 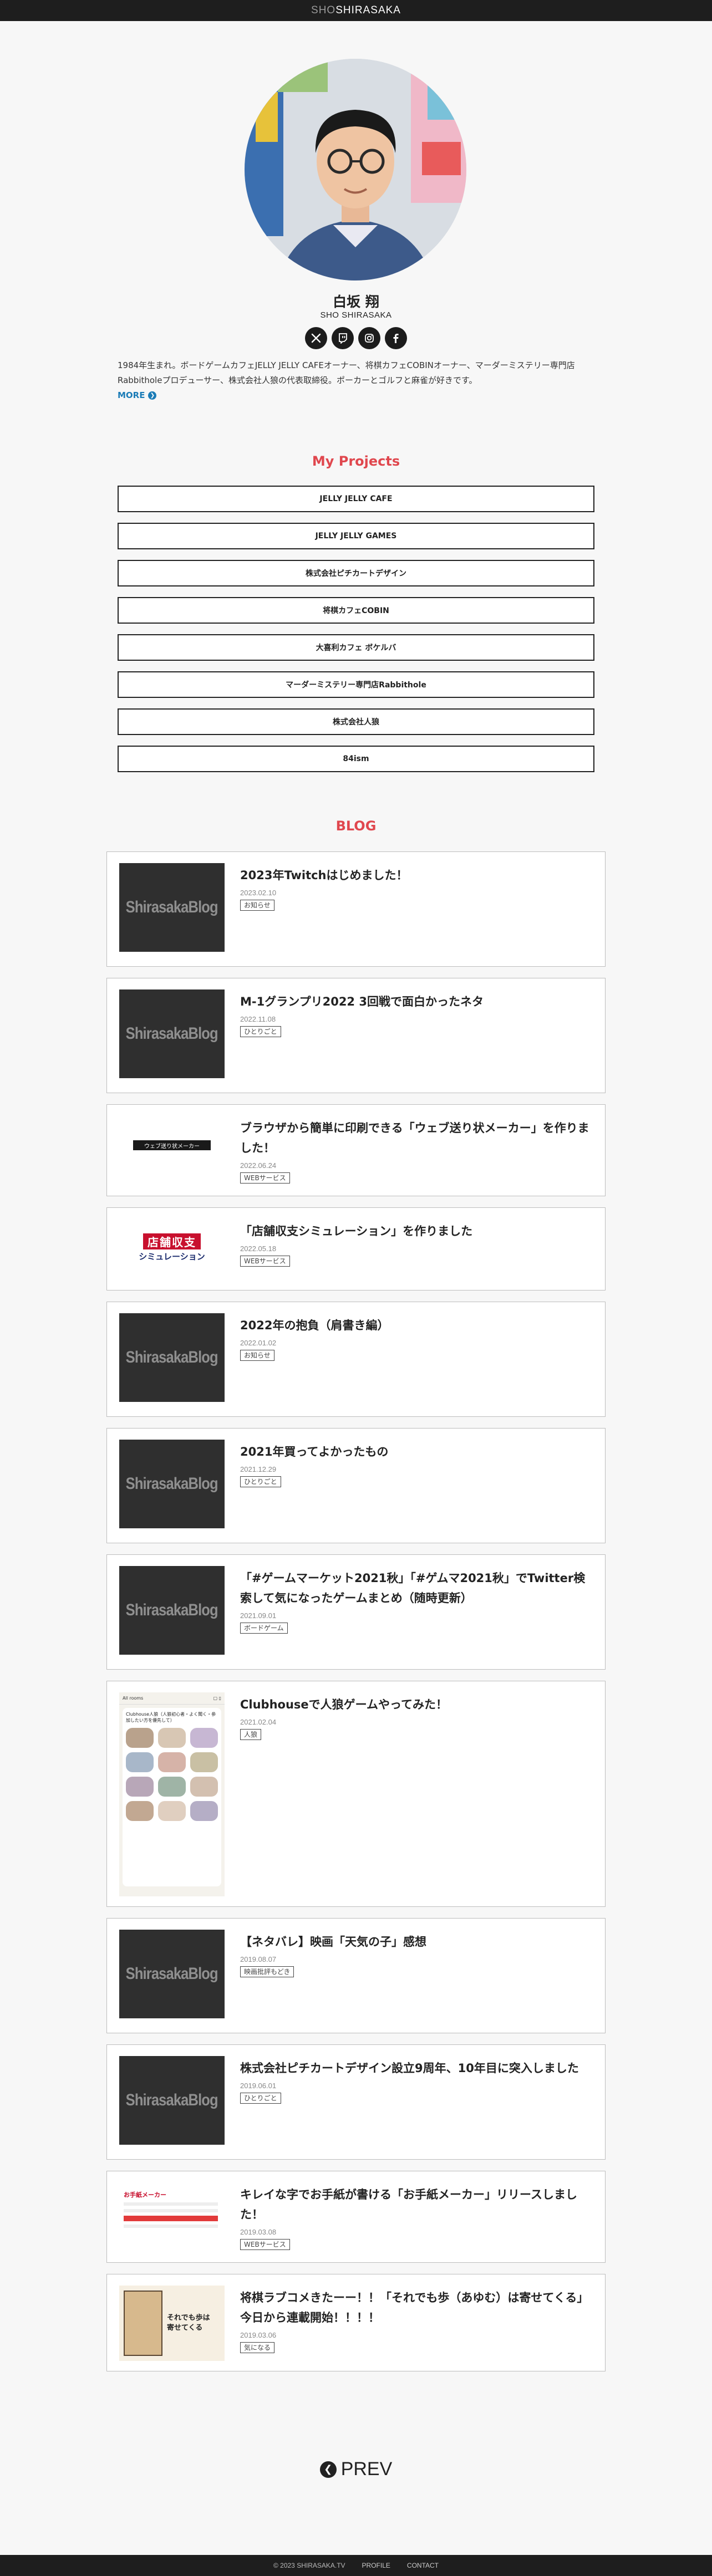 What do you see at coordinates (172, 1248) in the screenshot?
I see `blog-thumbnail: 店舗収支 シミュレーション` at bounding box center [172, 1248].